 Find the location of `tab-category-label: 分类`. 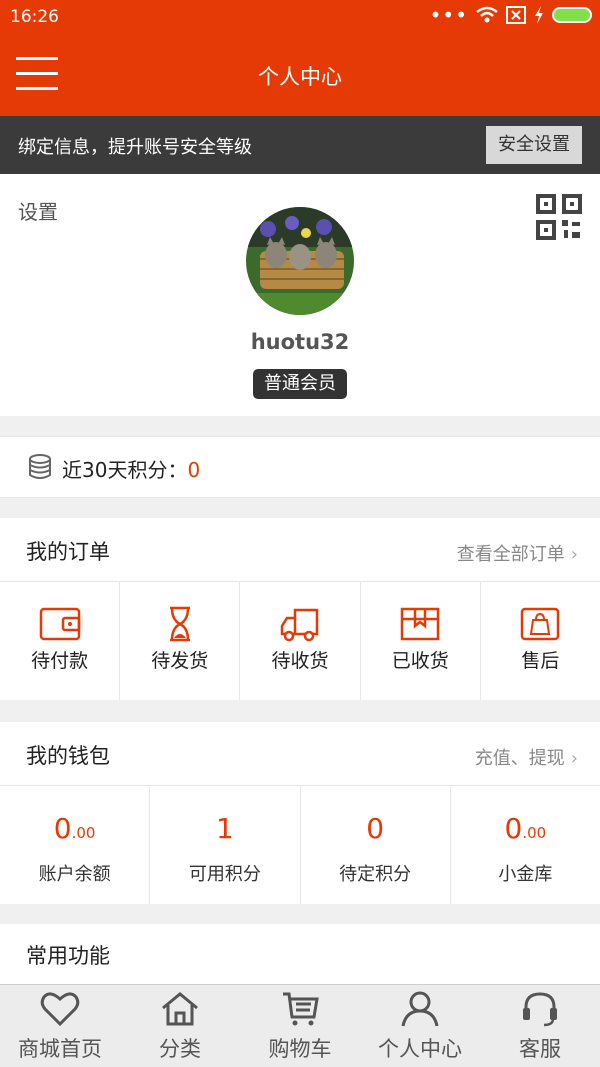

tab-category-label: 分类 is located at coordinates (180, 1049).